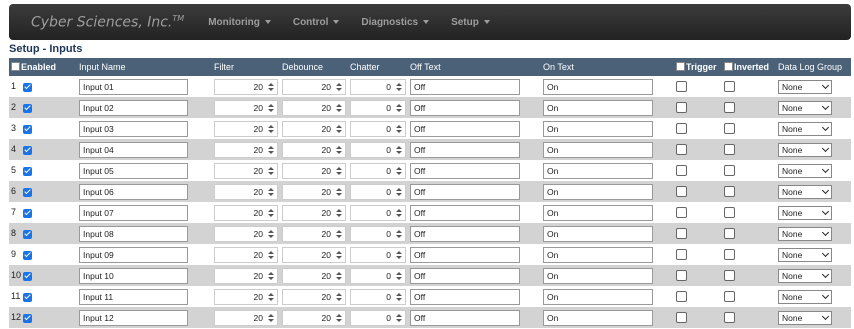 The height and width of the screenshot is (329, 854). What do you see at coordinates (133, 191) in the screenshot?
I see `input-name-field: Input 06` at bounding box center [133, 191].